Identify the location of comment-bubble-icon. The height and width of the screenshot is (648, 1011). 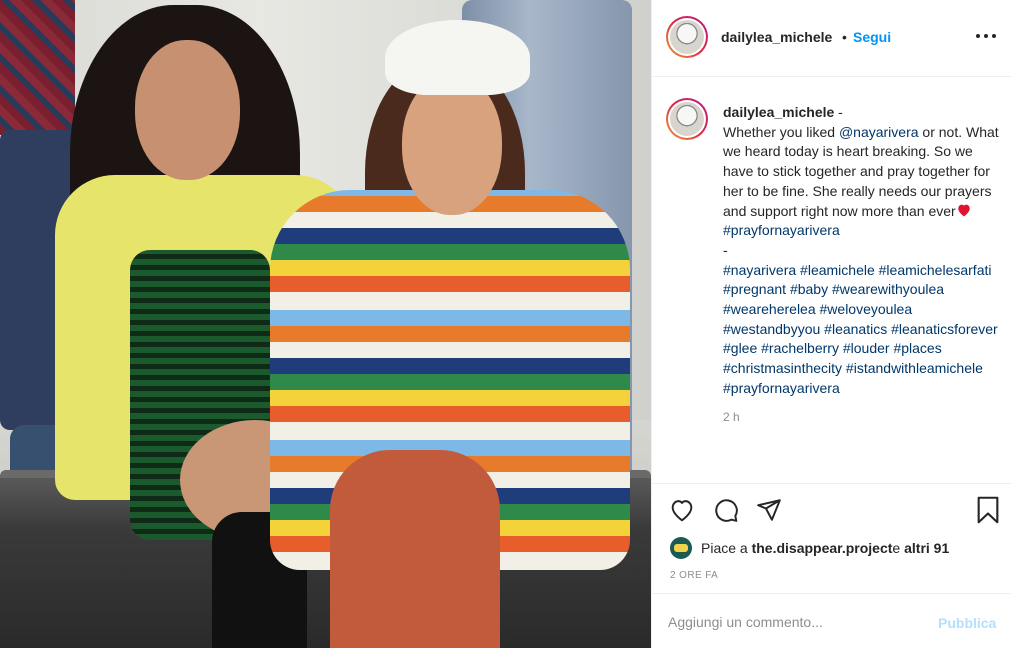
(726, 510).